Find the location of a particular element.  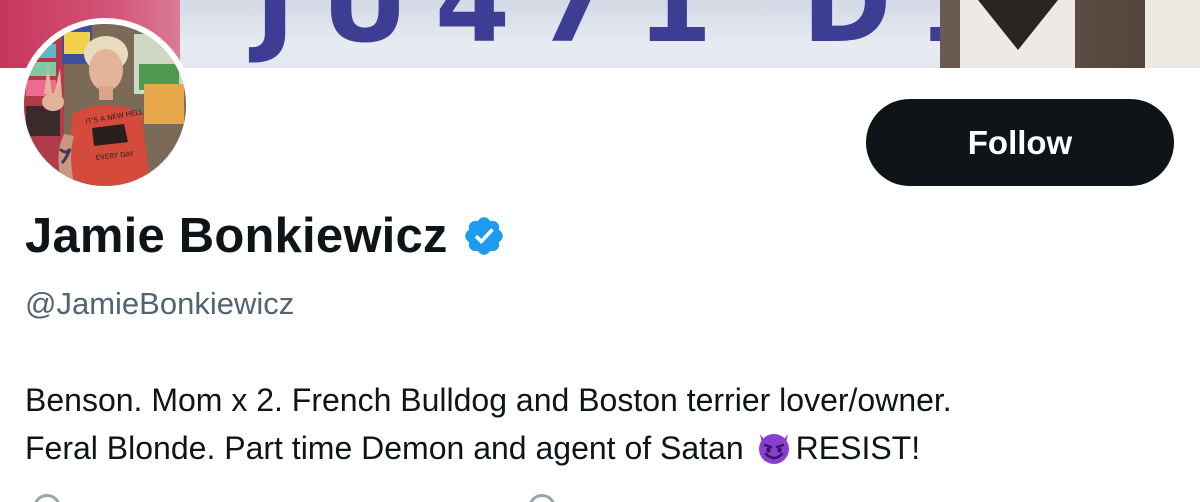

profile-photo-icon: IT'S A NEW HELL EVERY DAY is located at coordinates (105, 105).